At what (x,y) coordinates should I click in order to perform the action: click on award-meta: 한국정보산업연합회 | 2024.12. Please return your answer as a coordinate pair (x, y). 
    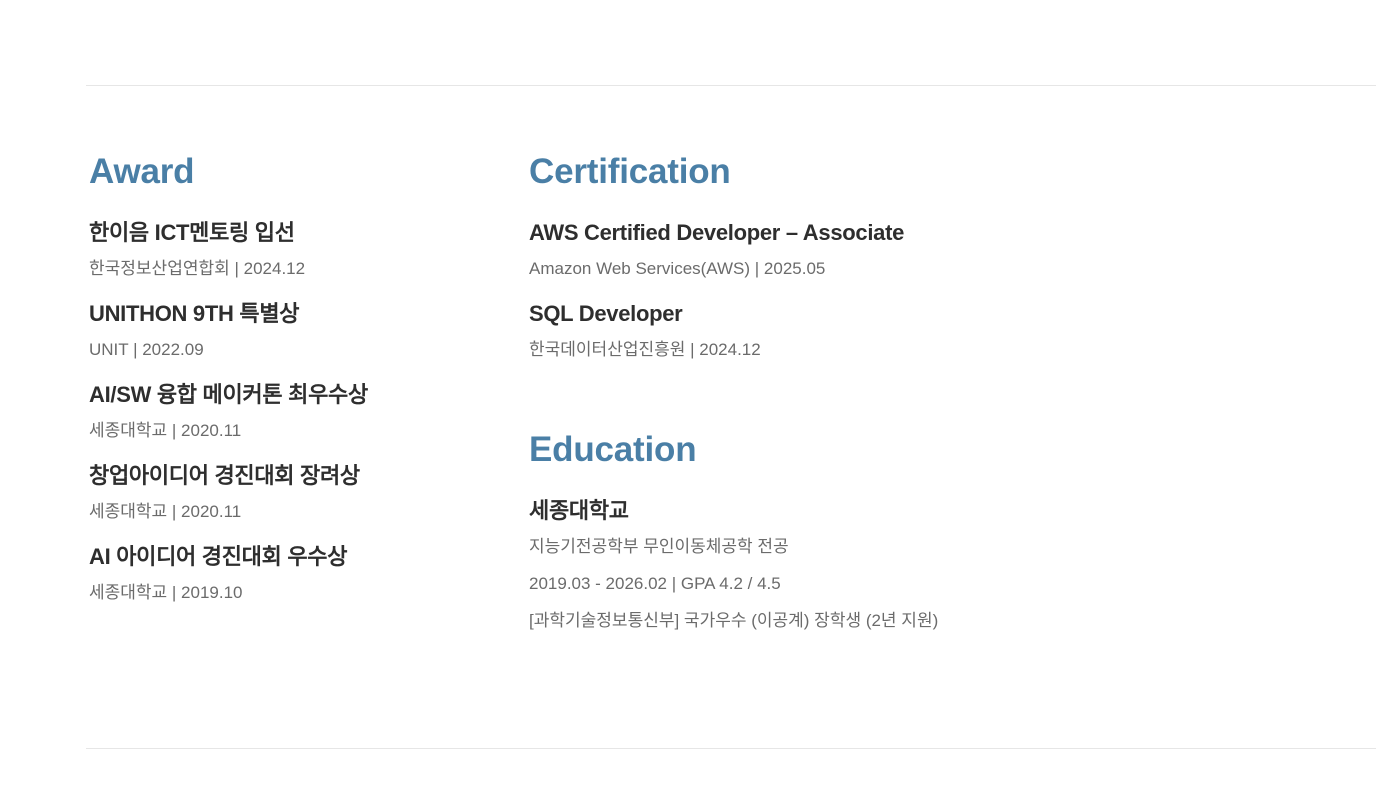
    Looking at the image, I should click on (197, 268).